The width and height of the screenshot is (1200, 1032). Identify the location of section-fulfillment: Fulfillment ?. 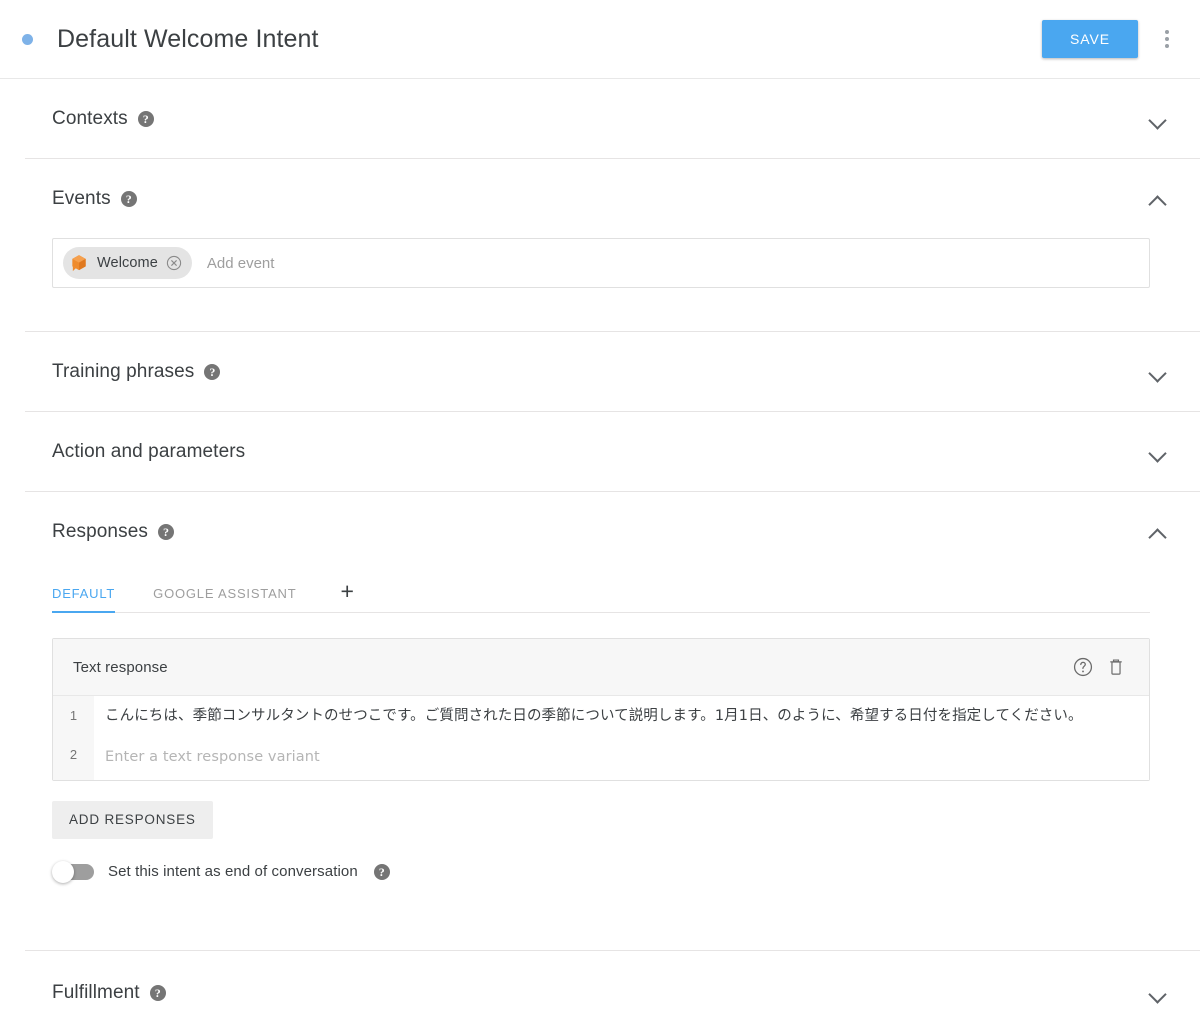
(600, 991).